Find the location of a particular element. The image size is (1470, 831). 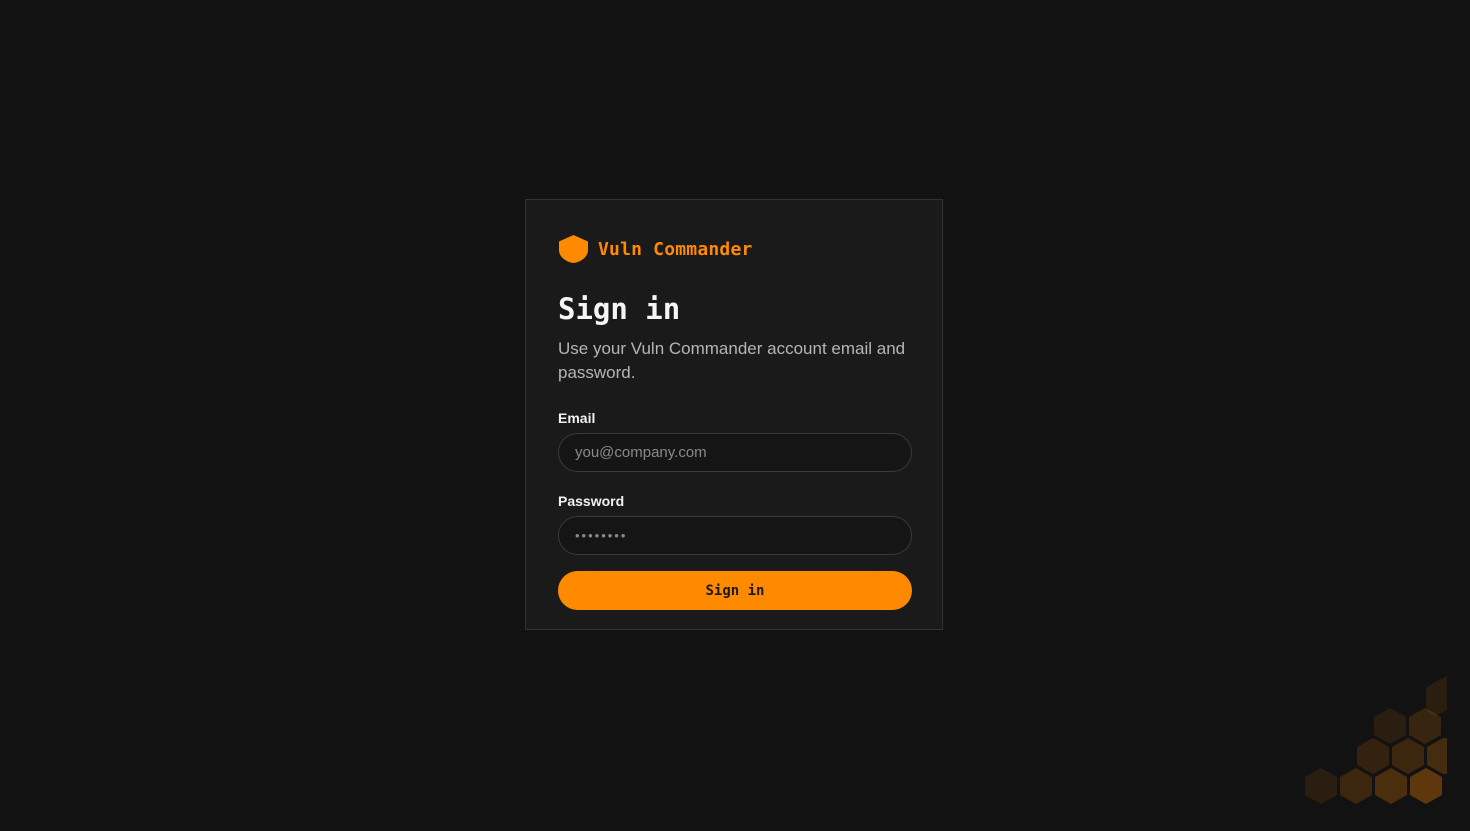

shield-icon is located at coordinates (573, 249).